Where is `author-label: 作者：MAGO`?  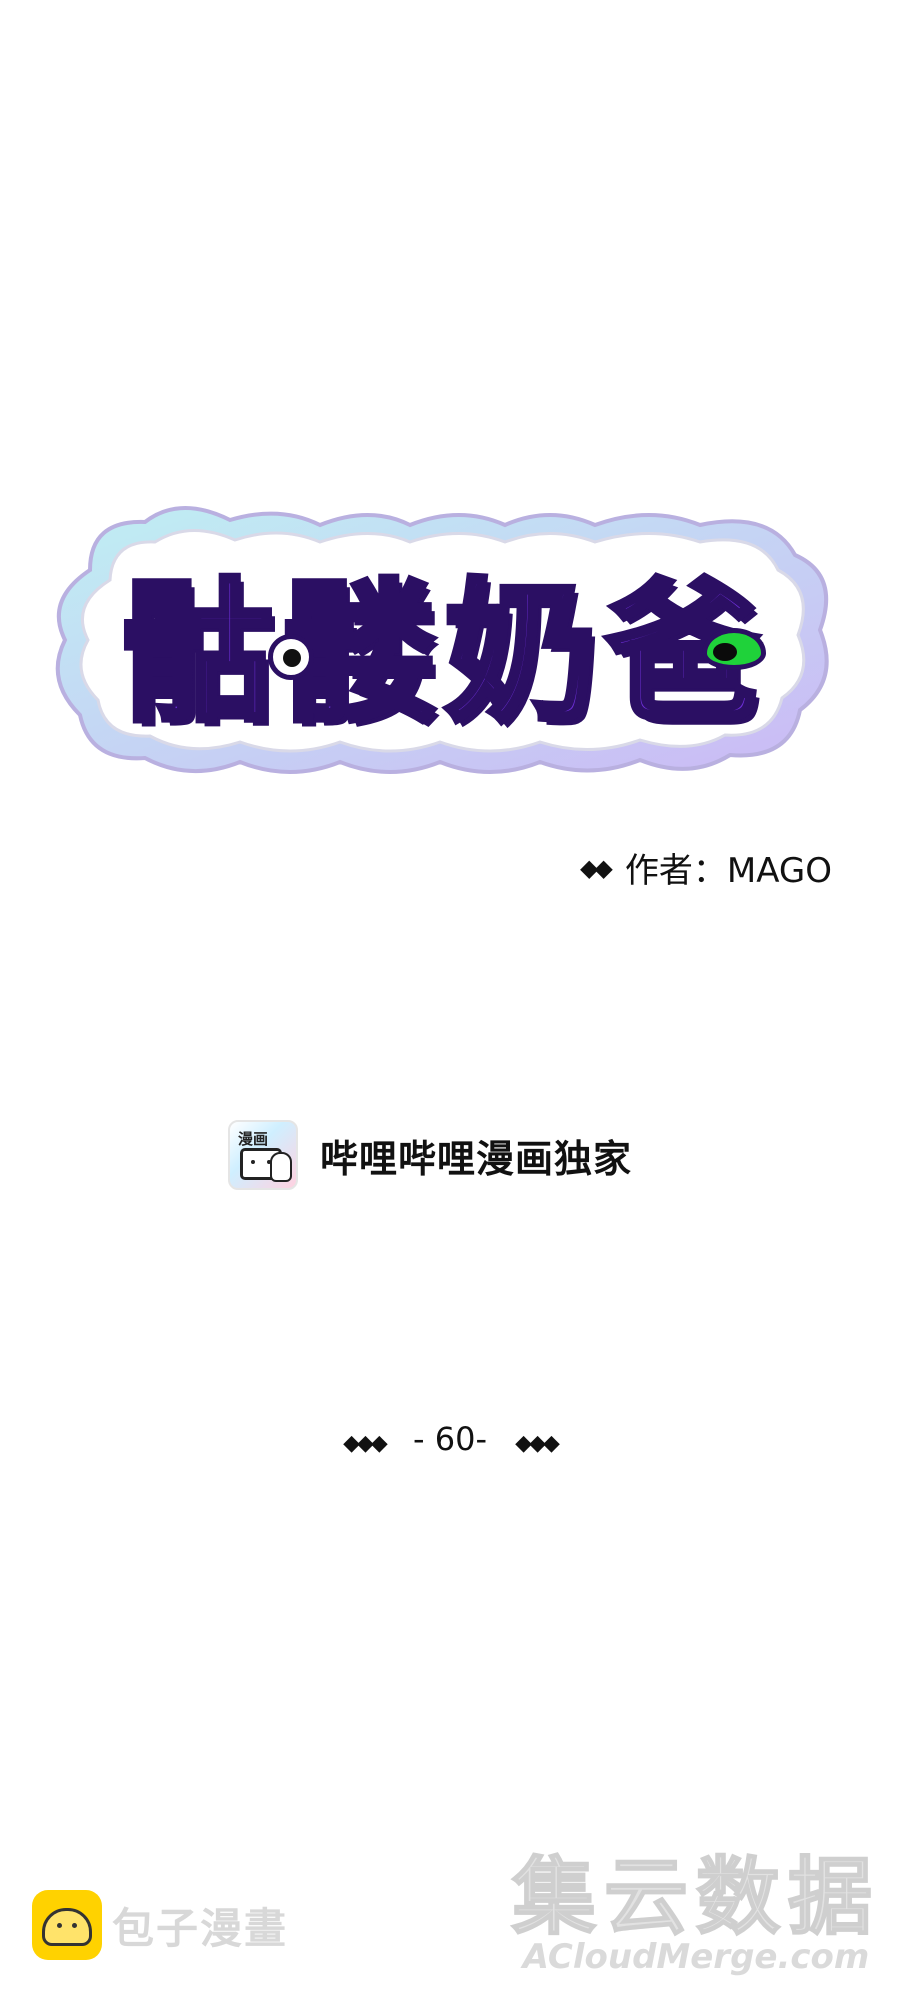 author-label: 作者：MAGO is located at coordinates (728, 871).